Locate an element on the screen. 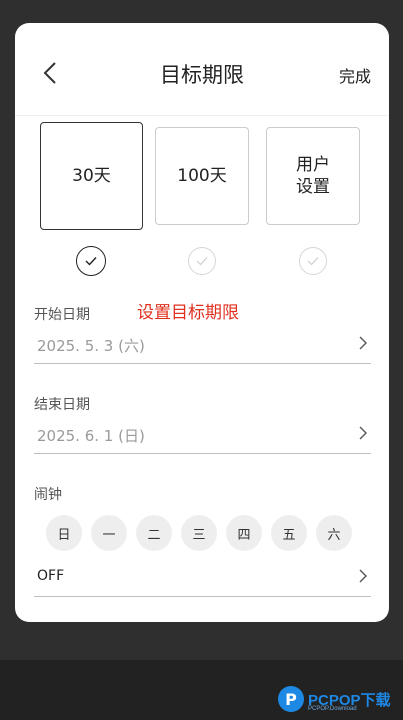  option-label: 用户 设置 is located at coordinates (313, 176).